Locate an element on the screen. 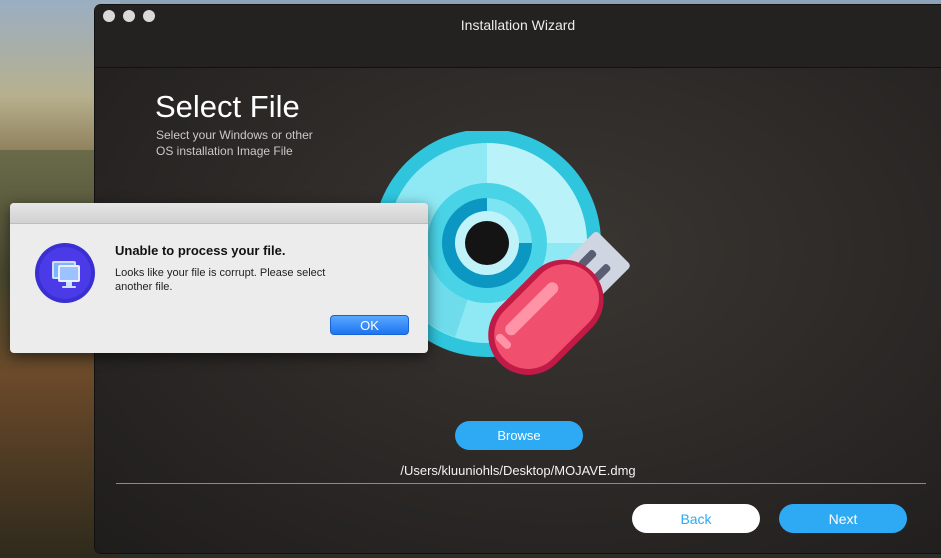  selected-file-path: /Users/kluuniohls/Desktop/MOJAVE.dmg is located at coordinates (518, 470).